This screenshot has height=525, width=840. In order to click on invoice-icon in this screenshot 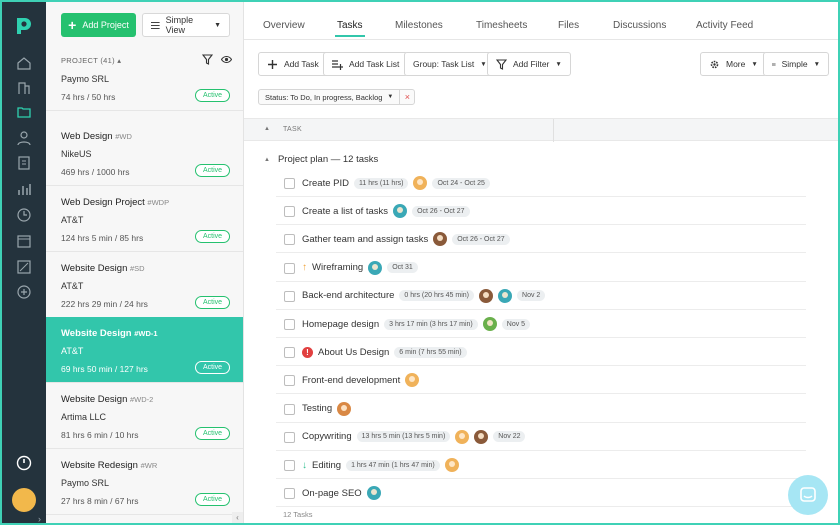, I will do `click(24, 163)`.